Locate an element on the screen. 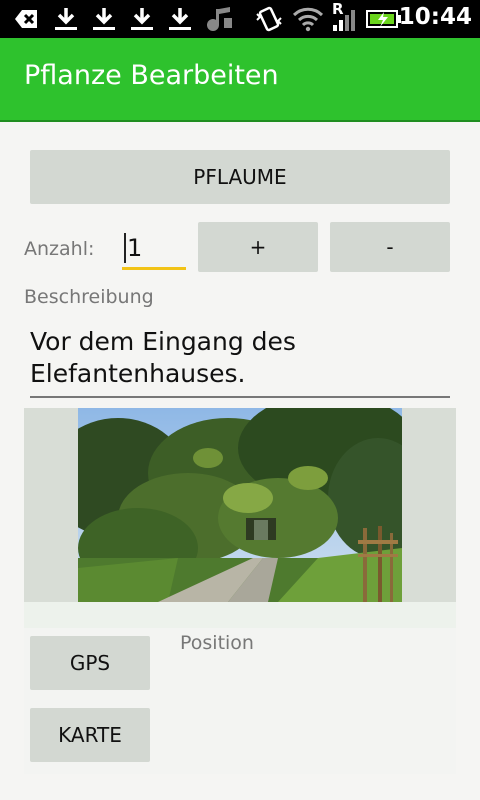  page-title: Pflanze Bearbeiten is located at coordinates (151, 75).